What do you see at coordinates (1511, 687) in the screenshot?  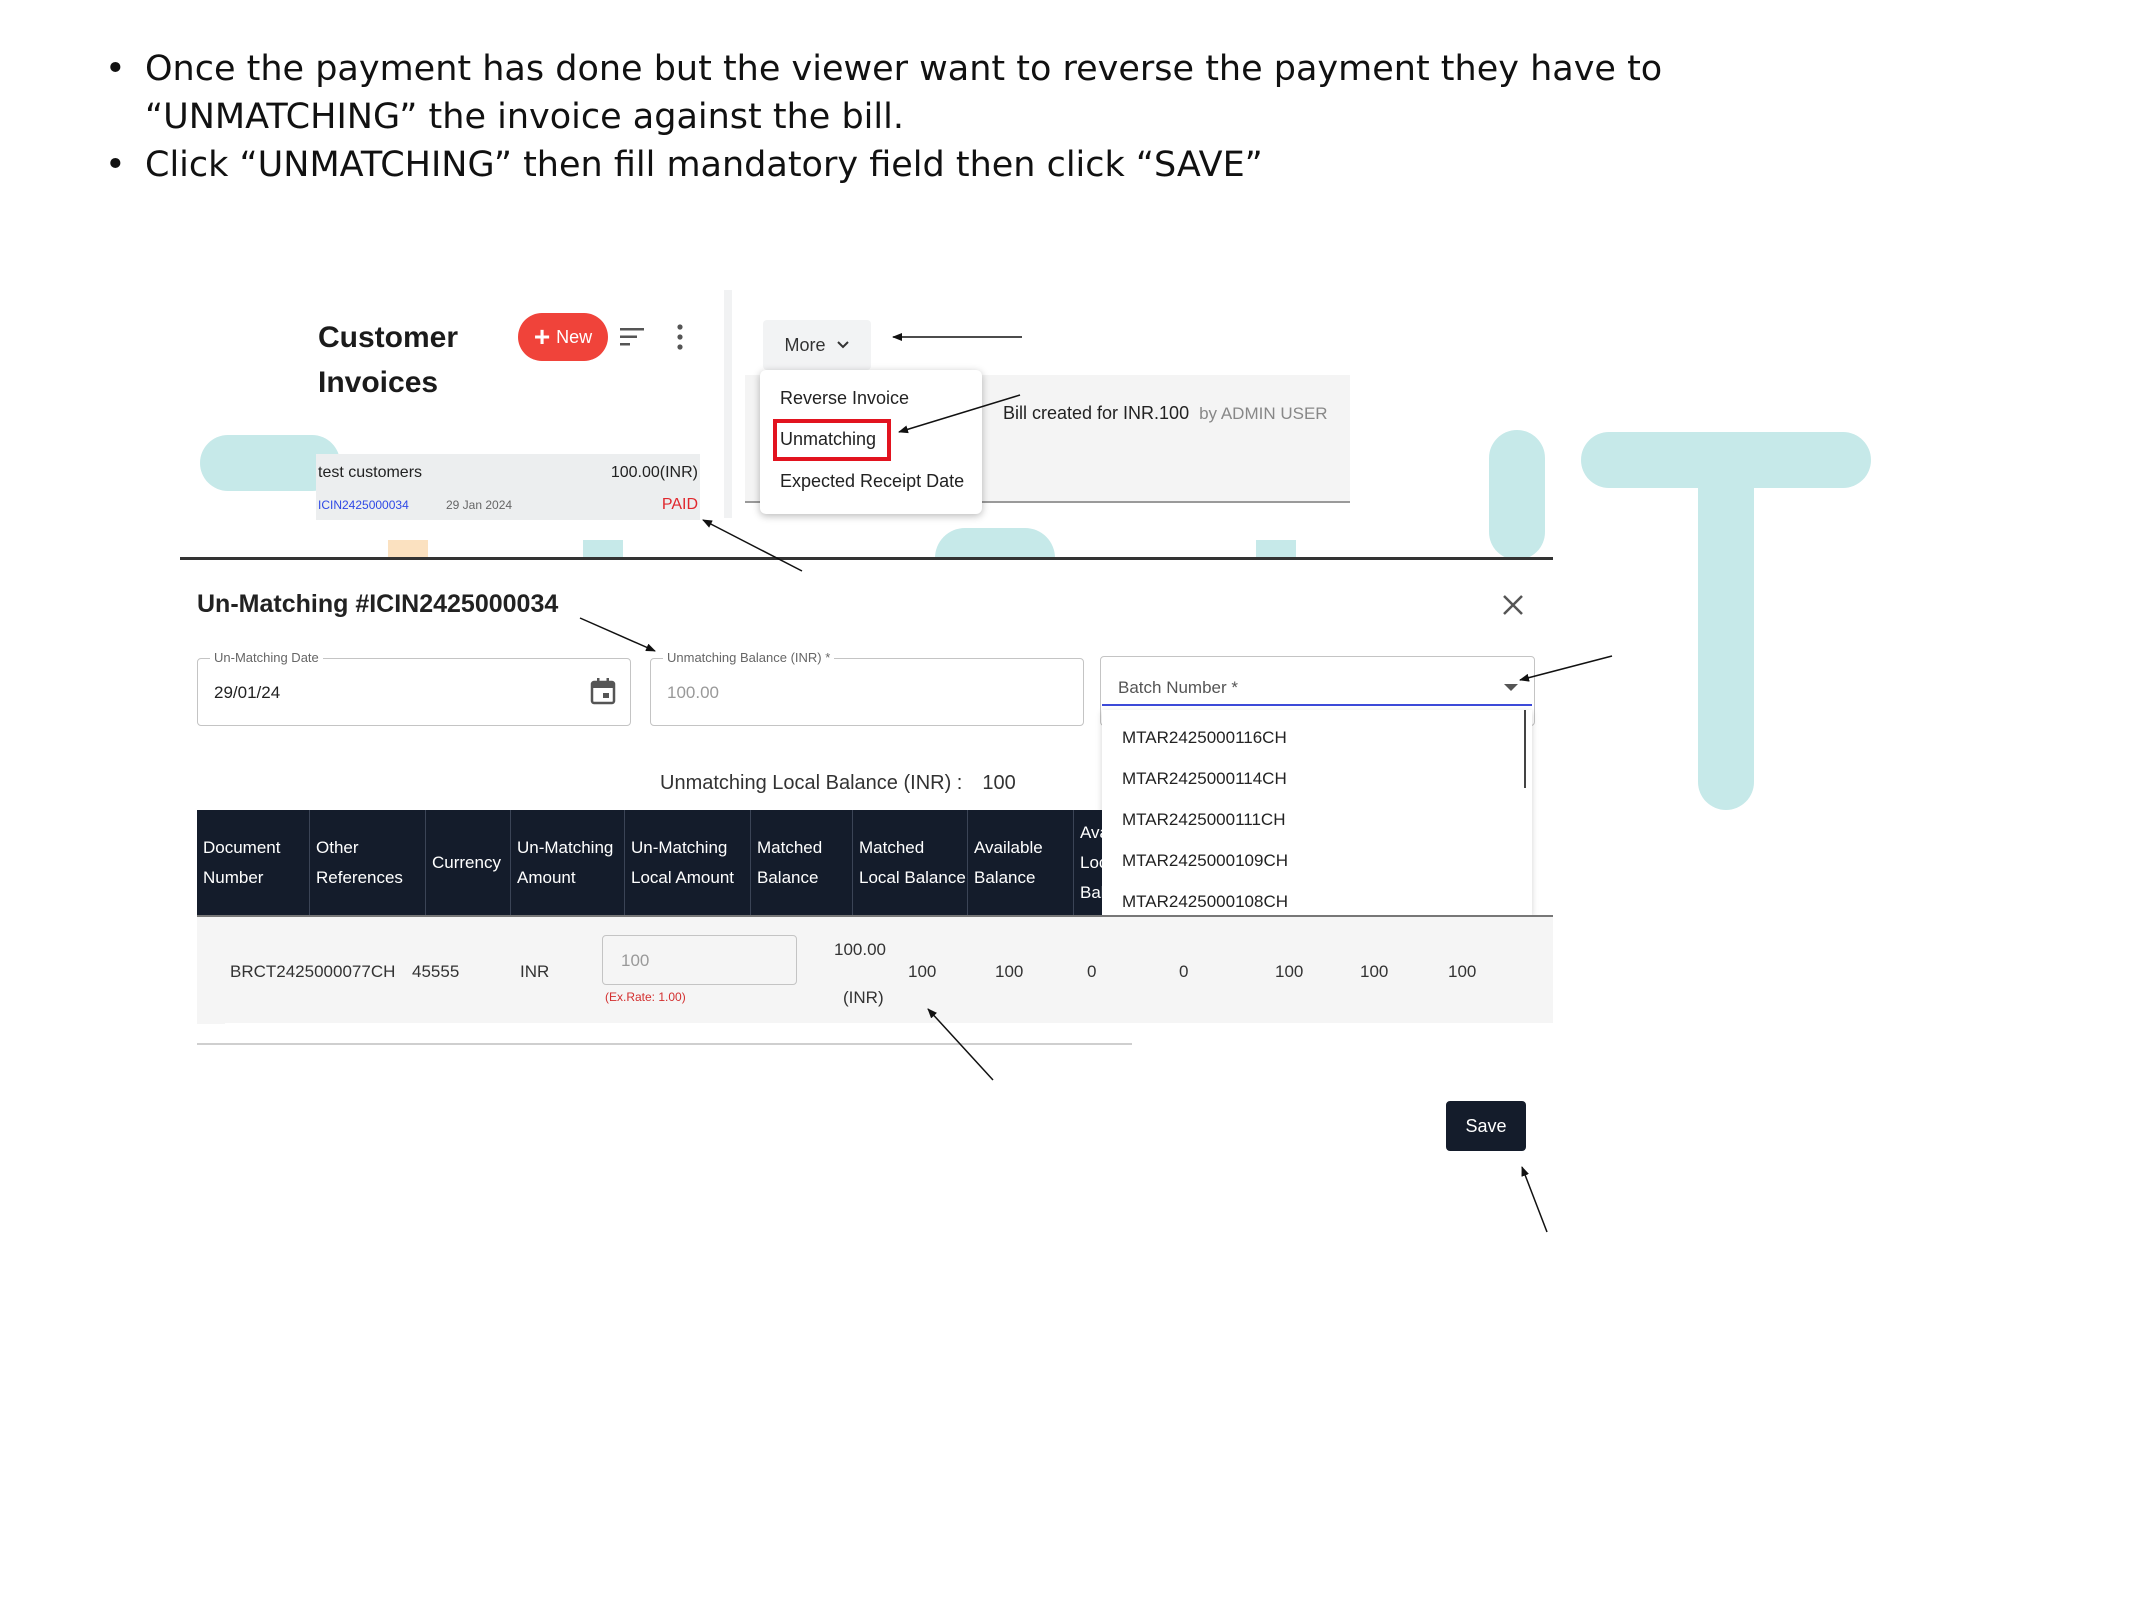 I see `dropdown-arrow-icon` at bounding box center [1511, 687].